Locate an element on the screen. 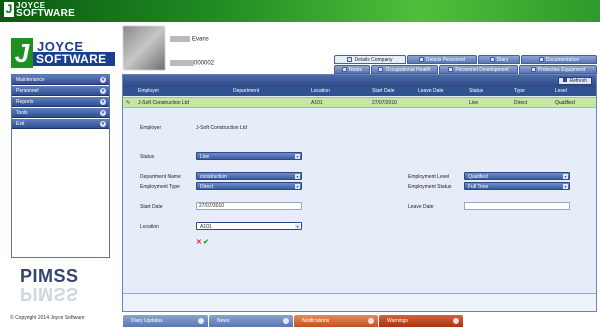  pimss-logo: PIMSS PIMSS is located at coordinates (60, 286).